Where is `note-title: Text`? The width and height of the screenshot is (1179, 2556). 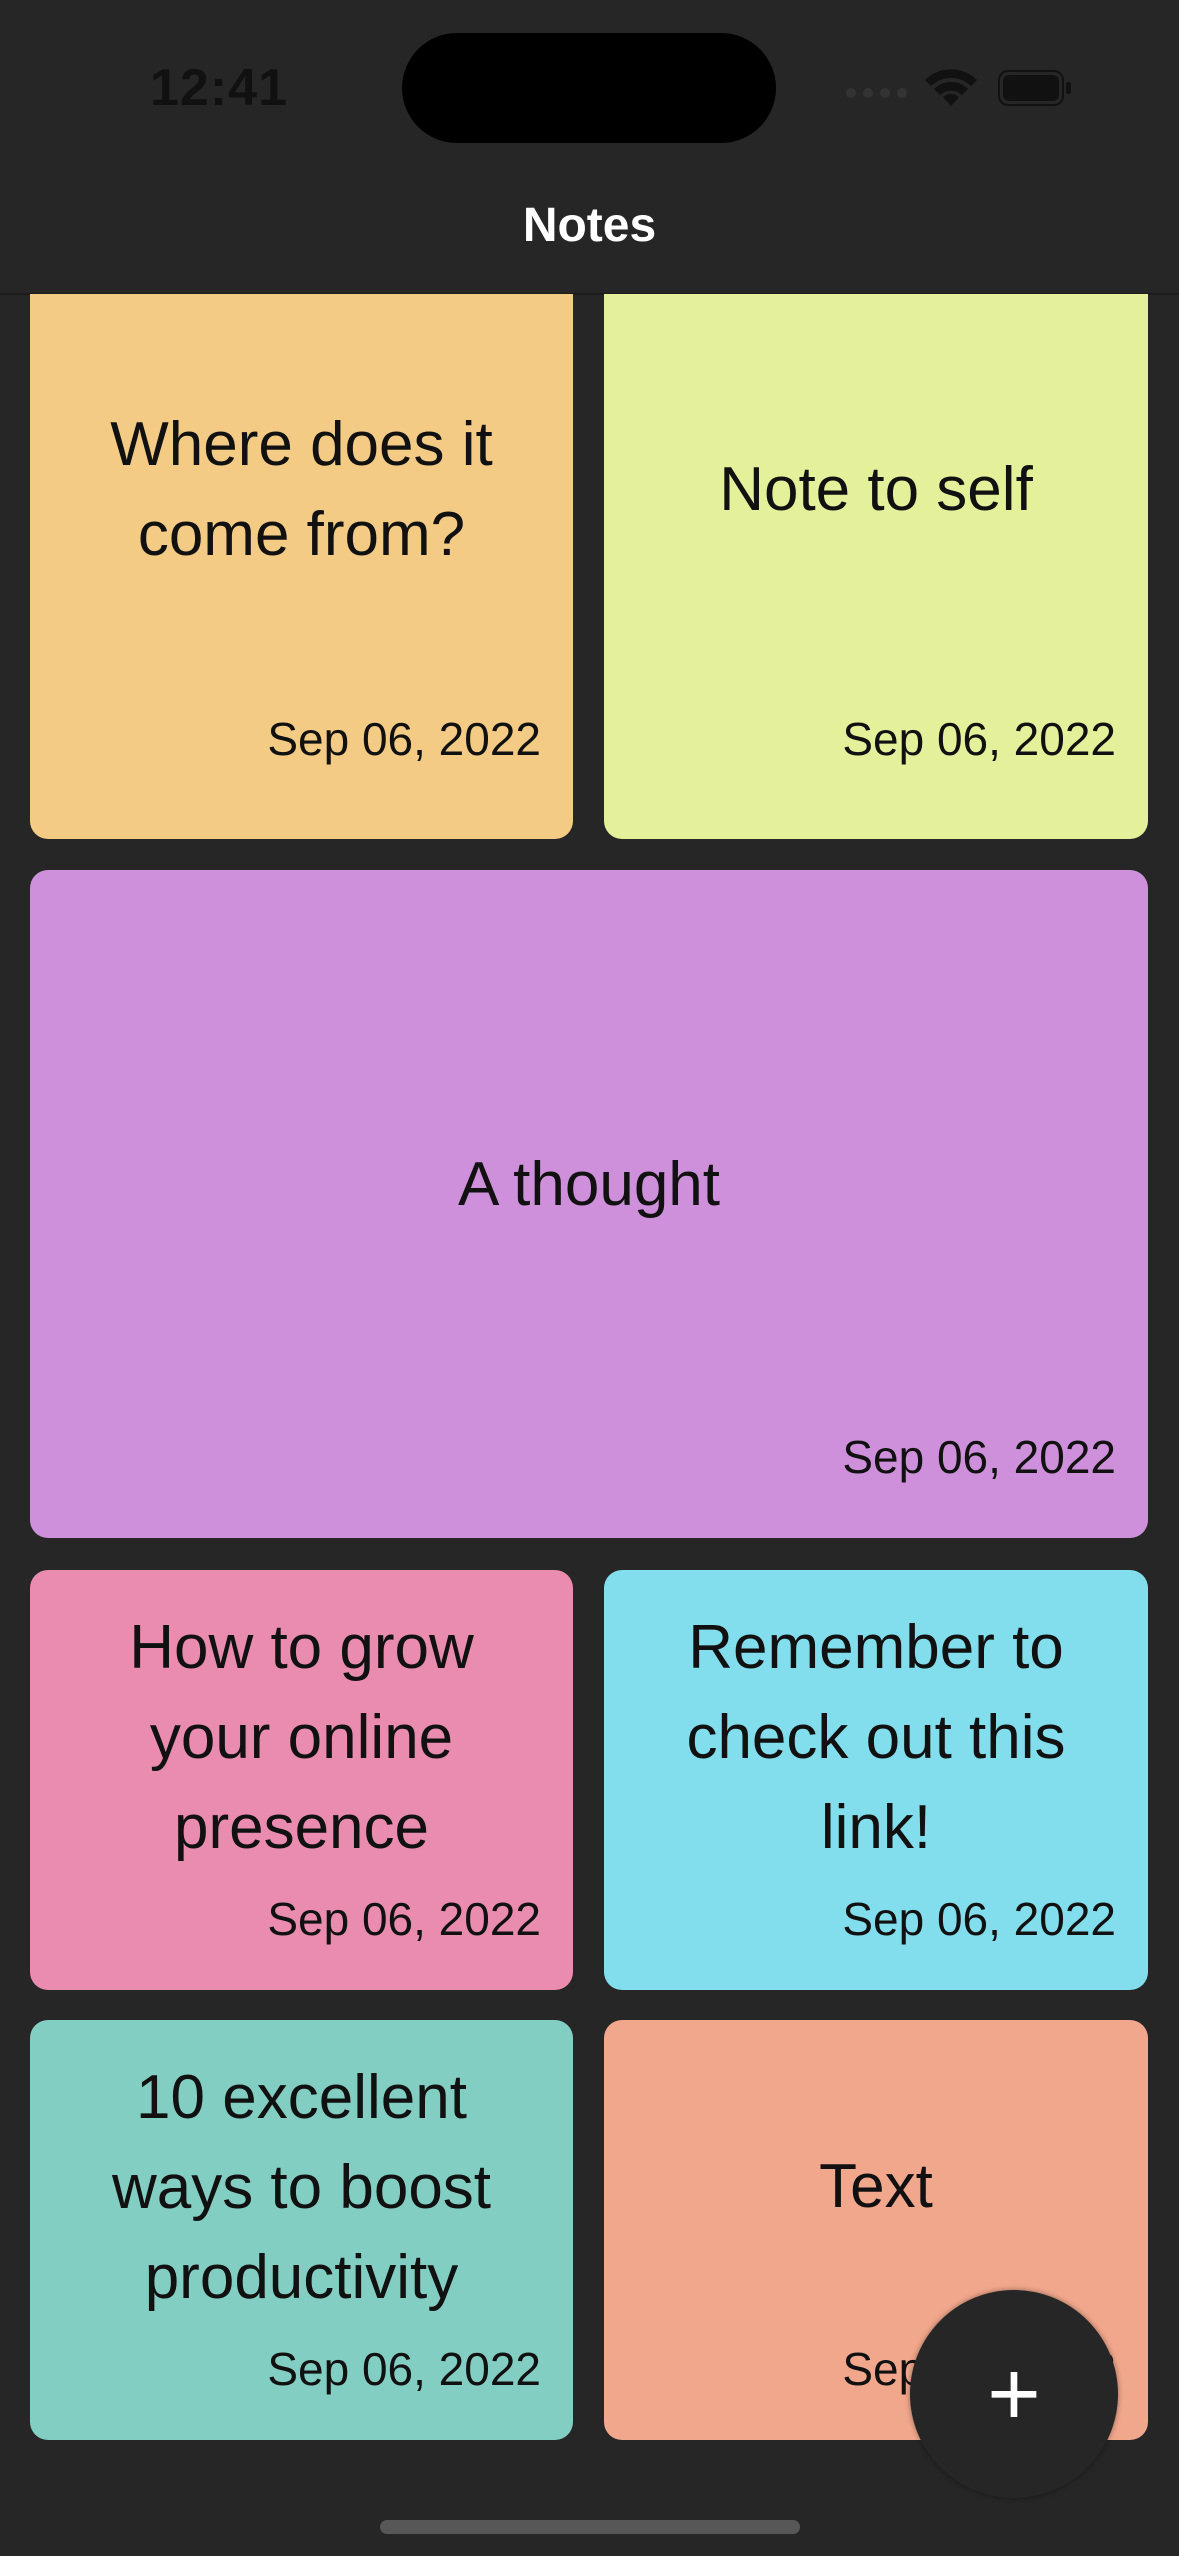 note-title: Text is located at coordinates (876, 2186).